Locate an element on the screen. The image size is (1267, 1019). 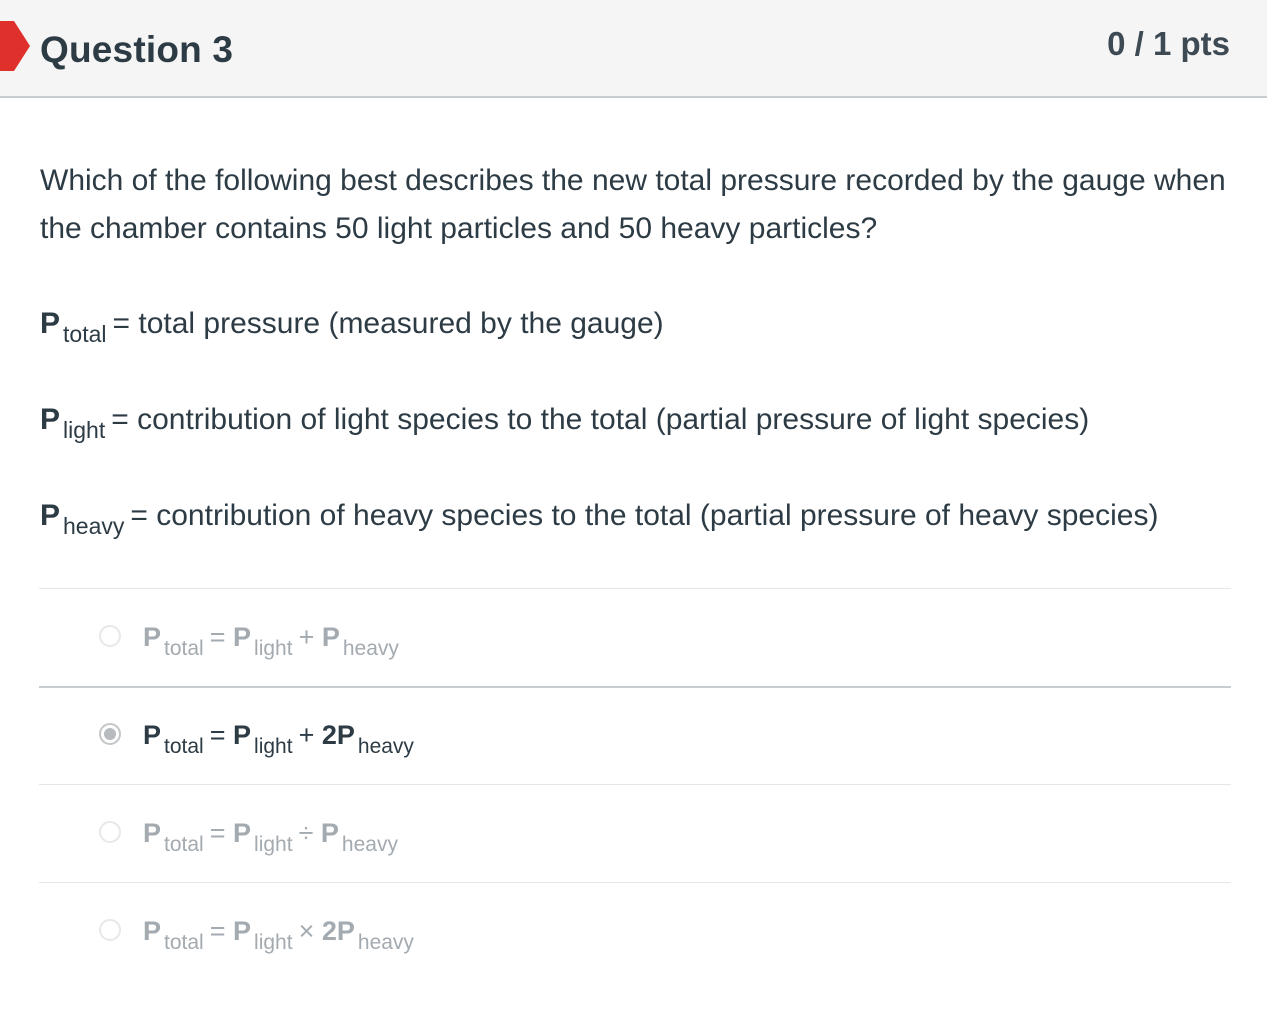
answer-option-1: Ptotal = Plight + Pheavy is located at coordinates (635, 638).